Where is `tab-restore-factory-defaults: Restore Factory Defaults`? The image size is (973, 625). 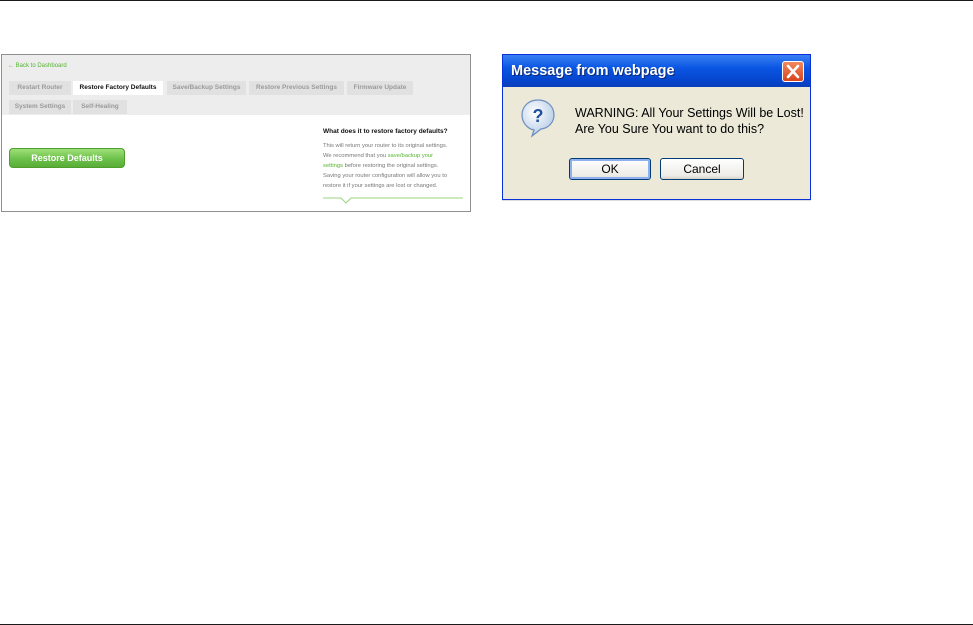
tab-restore-factory-defaults: Restore Factory Defaults is located at coordinates (118, 88).